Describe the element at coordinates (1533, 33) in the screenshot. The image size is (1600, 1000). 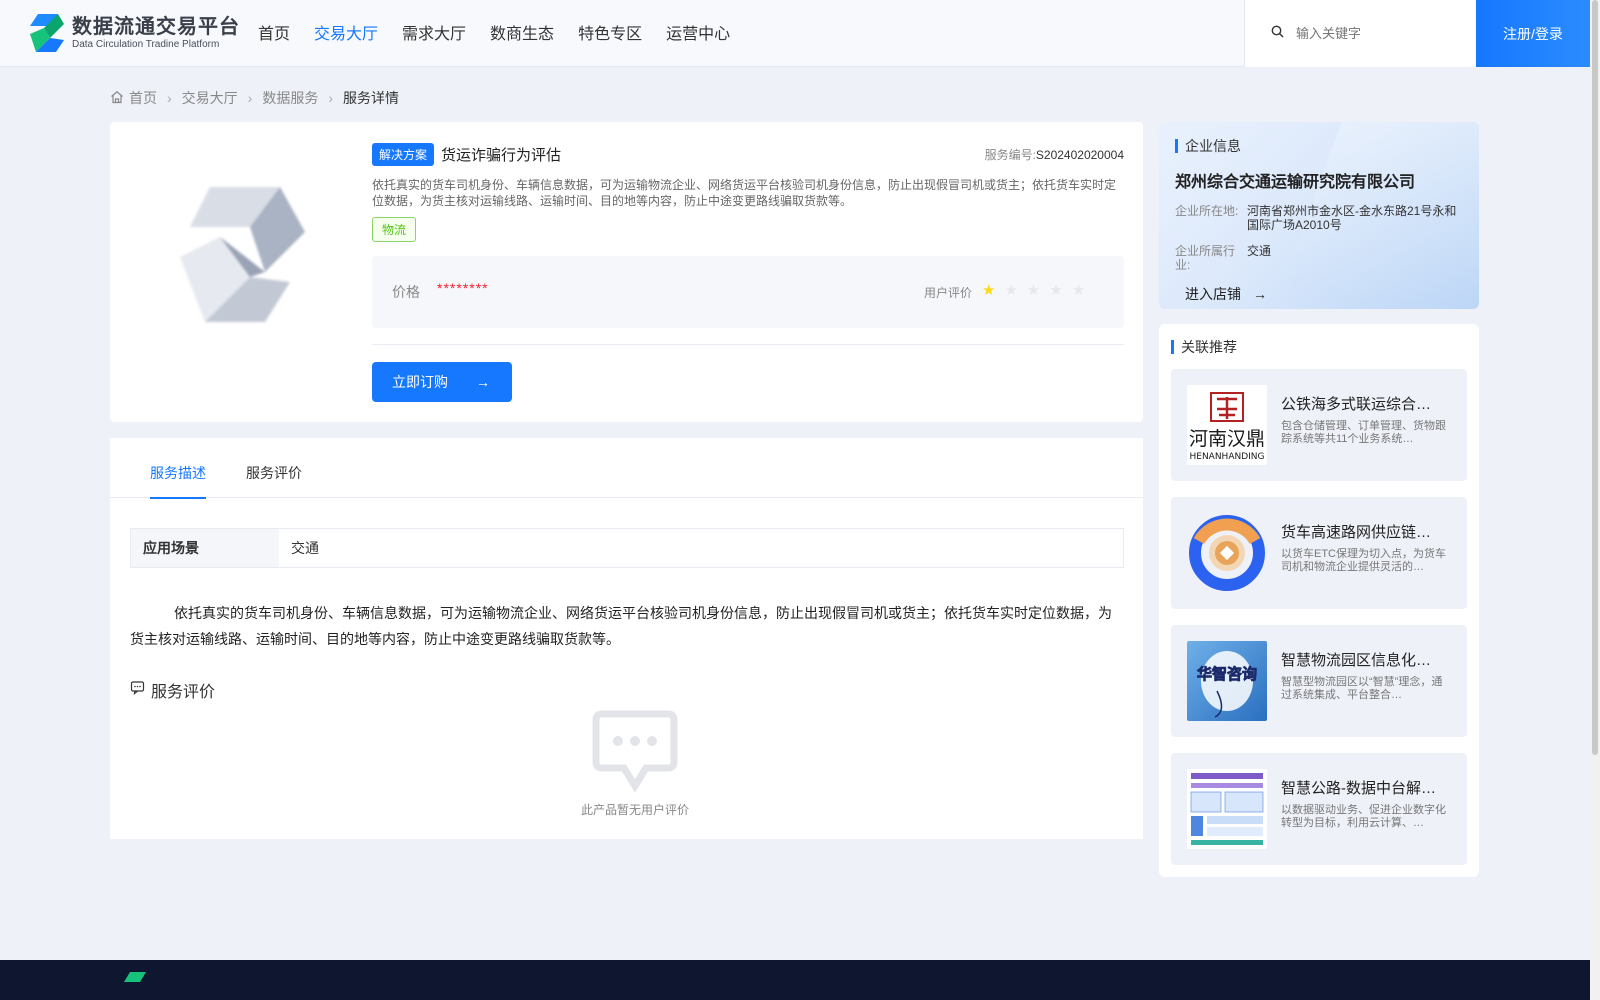
I see `login-register-button: 注册/登录` at that location.